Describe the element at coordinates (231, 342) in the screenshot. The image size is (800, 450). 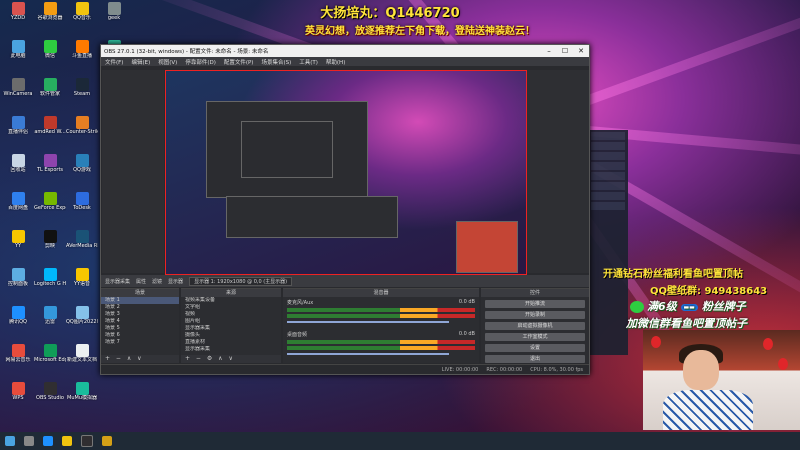
I see `source-item: 直播素材` at that location.